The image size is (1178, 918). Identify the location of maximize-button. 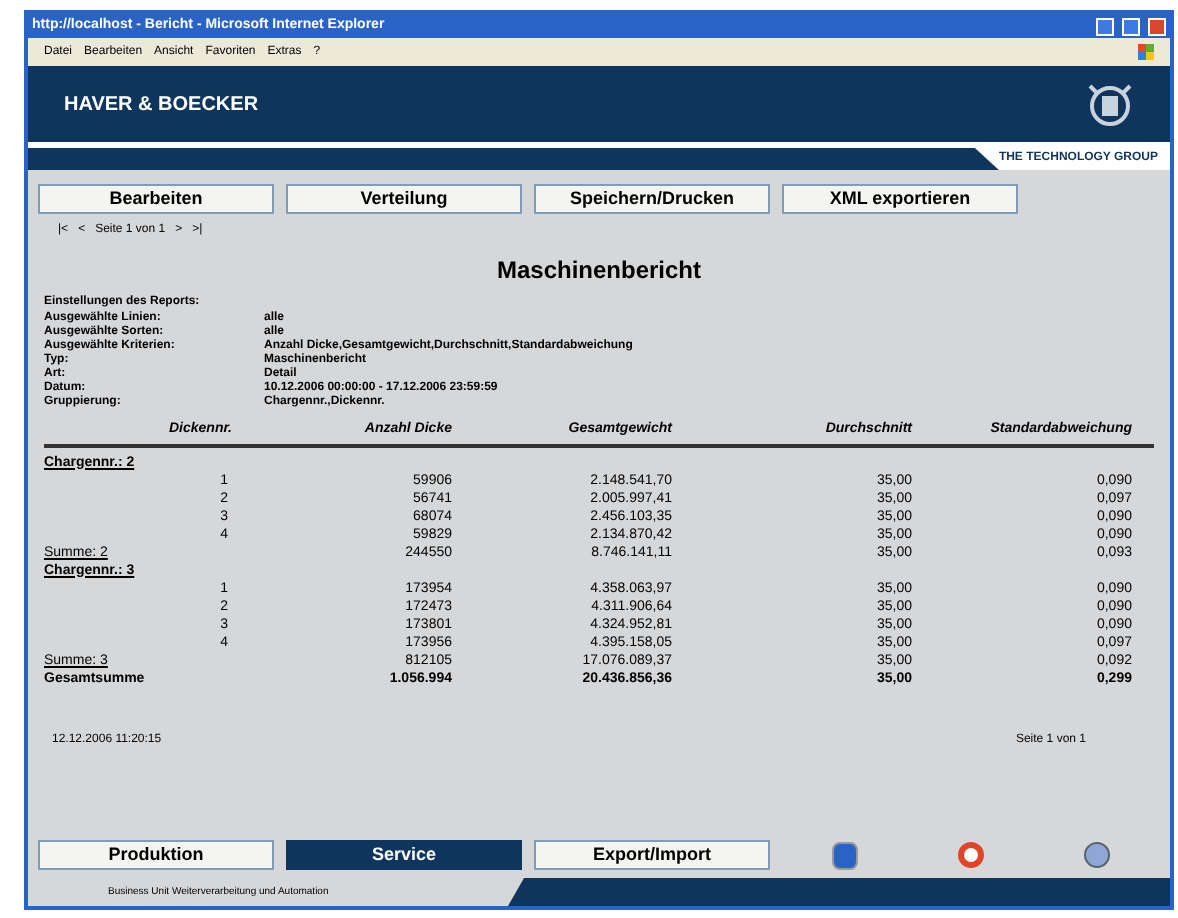
(1131, 26).